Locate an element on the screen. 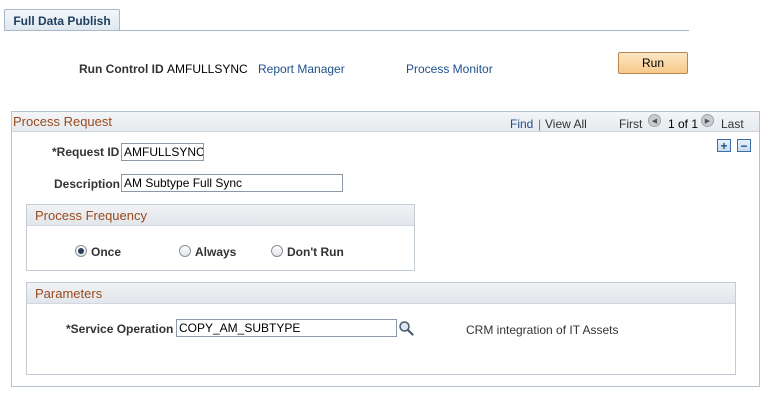 The image size is (782, 396). find-link: Find is located at coordinates (521, 124).